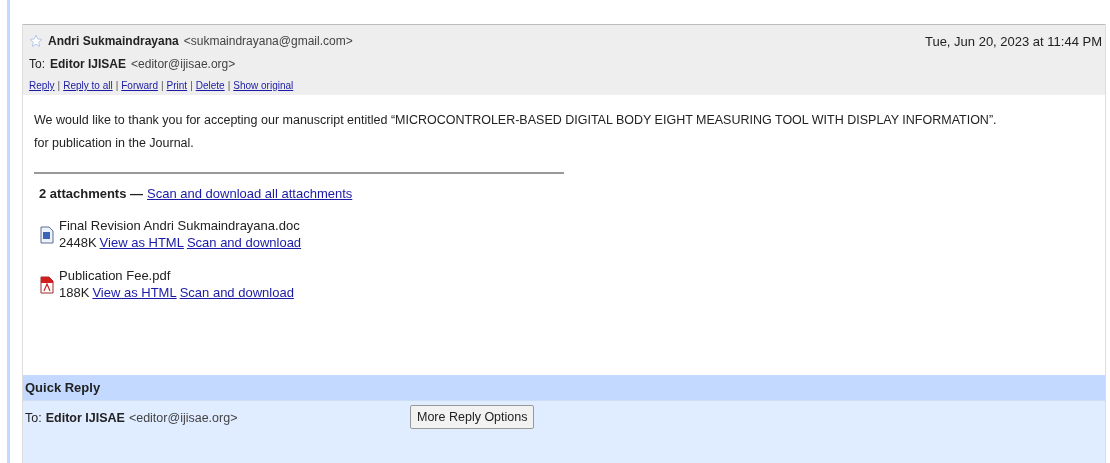 The image size is (1110, 463). Describe the element at coordinates (47, 235) in the screenshot. I see `document-icon` at that location.